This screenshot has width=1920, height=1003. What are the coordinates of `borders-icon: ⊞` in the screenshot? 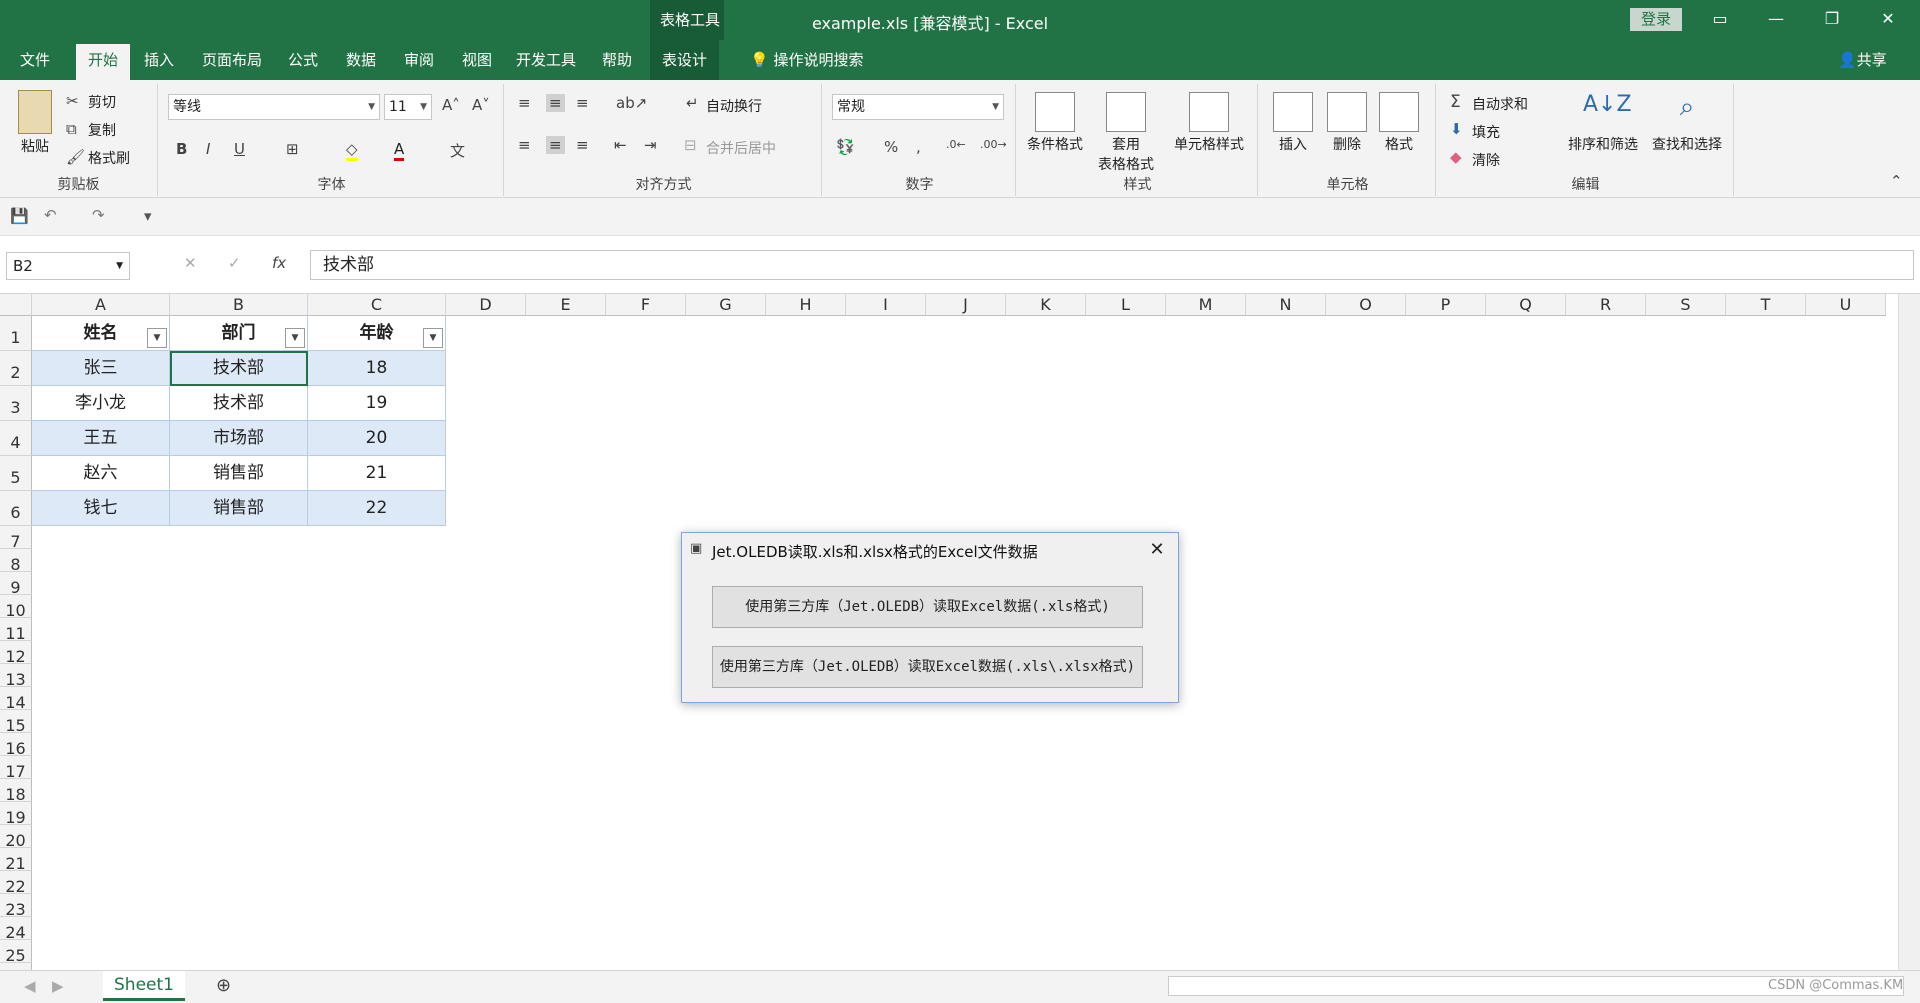 It's located at (292, 149).